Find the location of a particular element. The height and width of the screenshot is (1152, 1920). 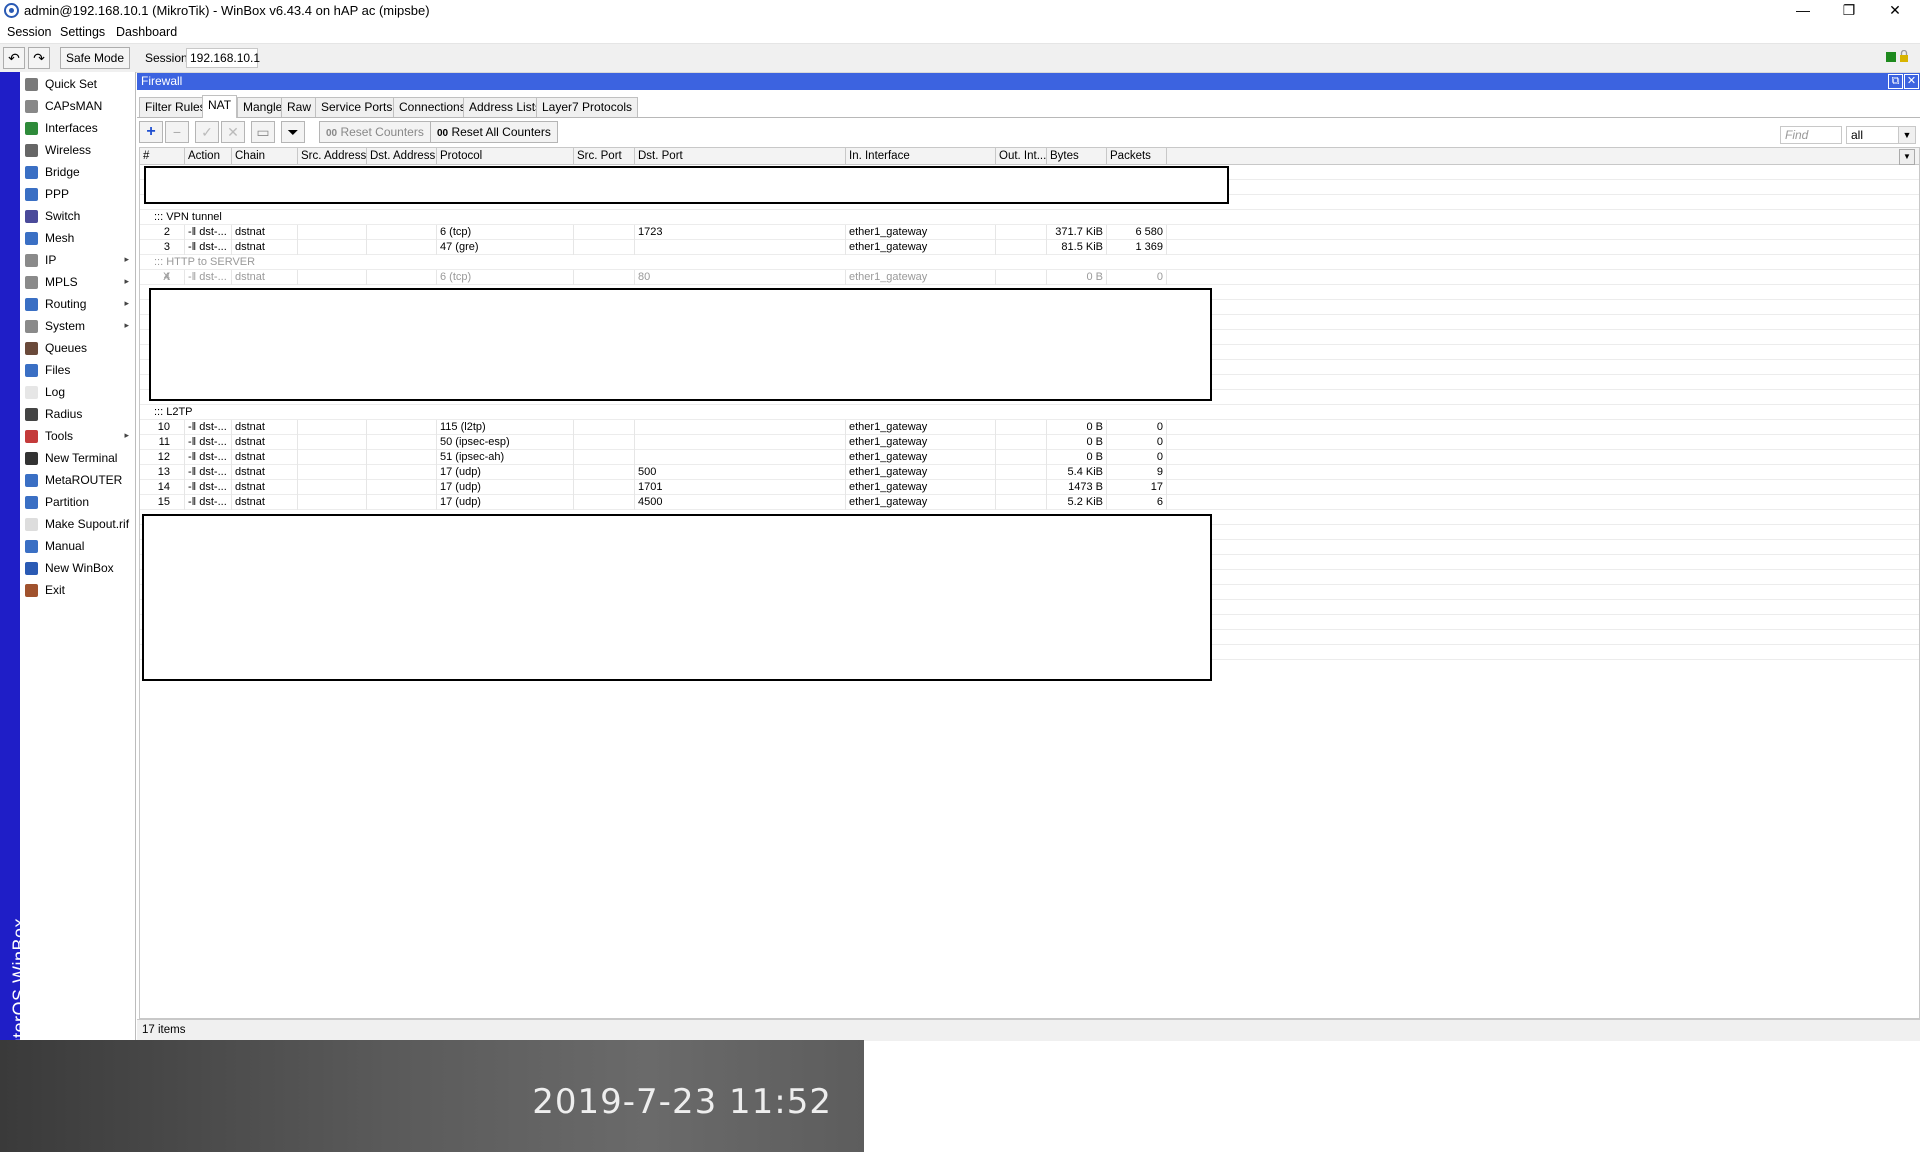

column-header-src-address: Src. Address is located at coordinates (332, 156).